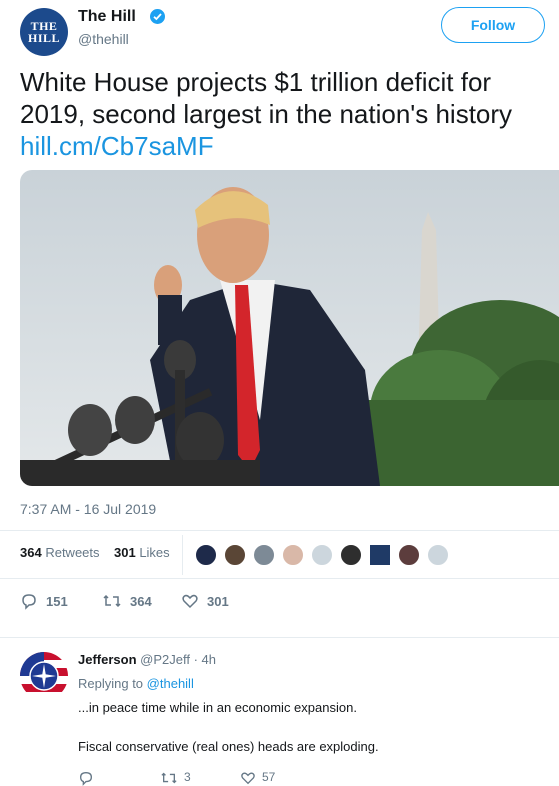 The width and height of the screenshot is (559, 786). What do you see at coordinates (127, 601) in the screenshot?
I see `retweet-action: 364` at bounding box center [127, 601].